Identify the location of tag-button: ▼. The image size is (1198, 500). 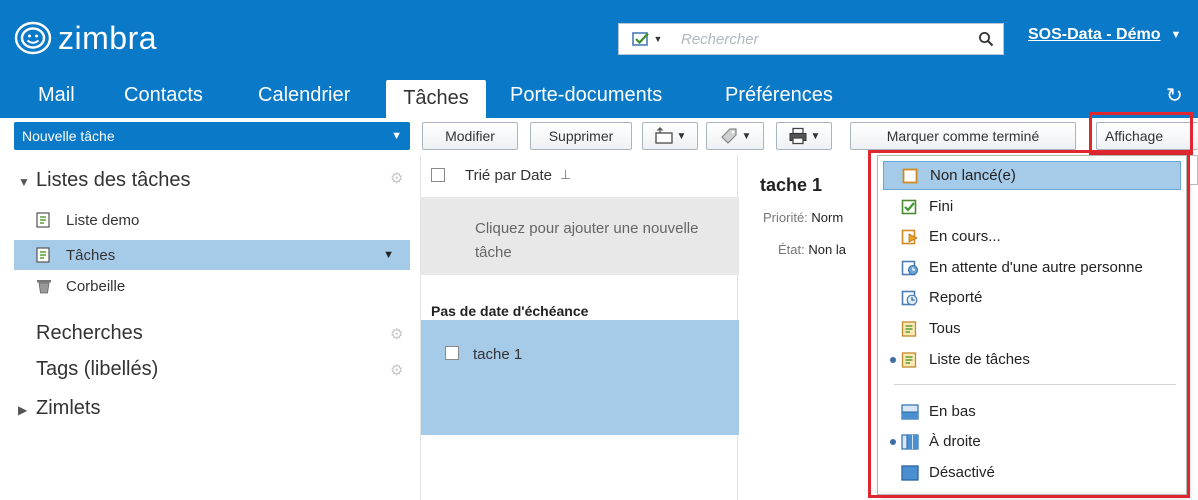
(735, 136).